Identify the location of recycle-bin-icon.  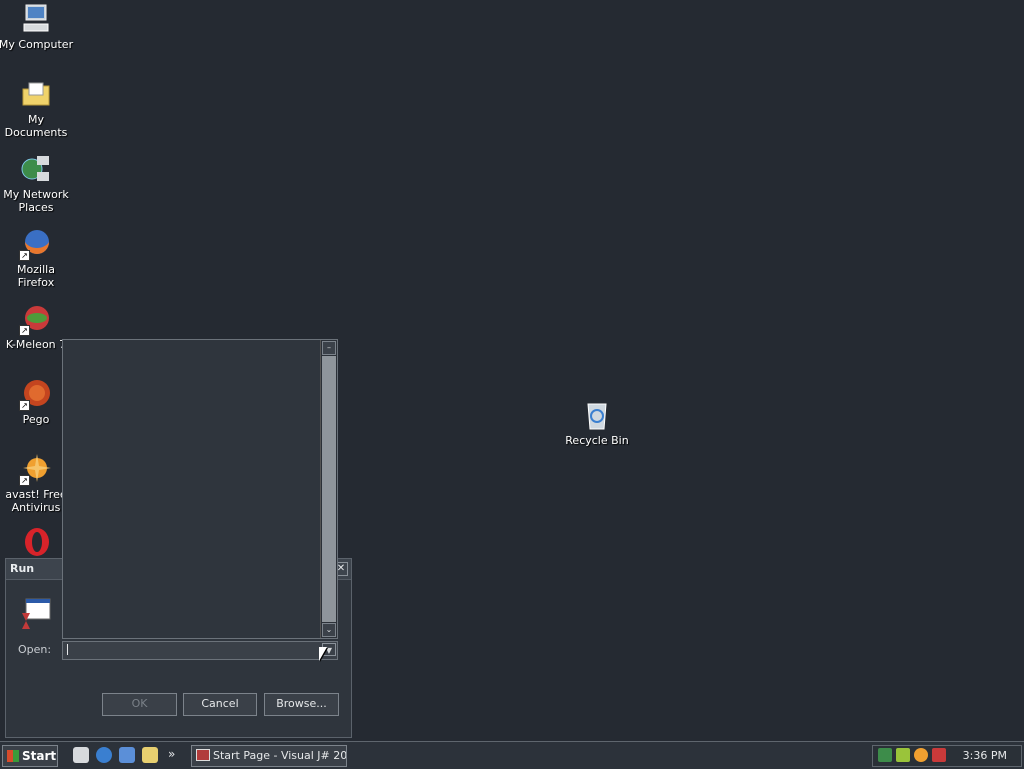
(597, 415).